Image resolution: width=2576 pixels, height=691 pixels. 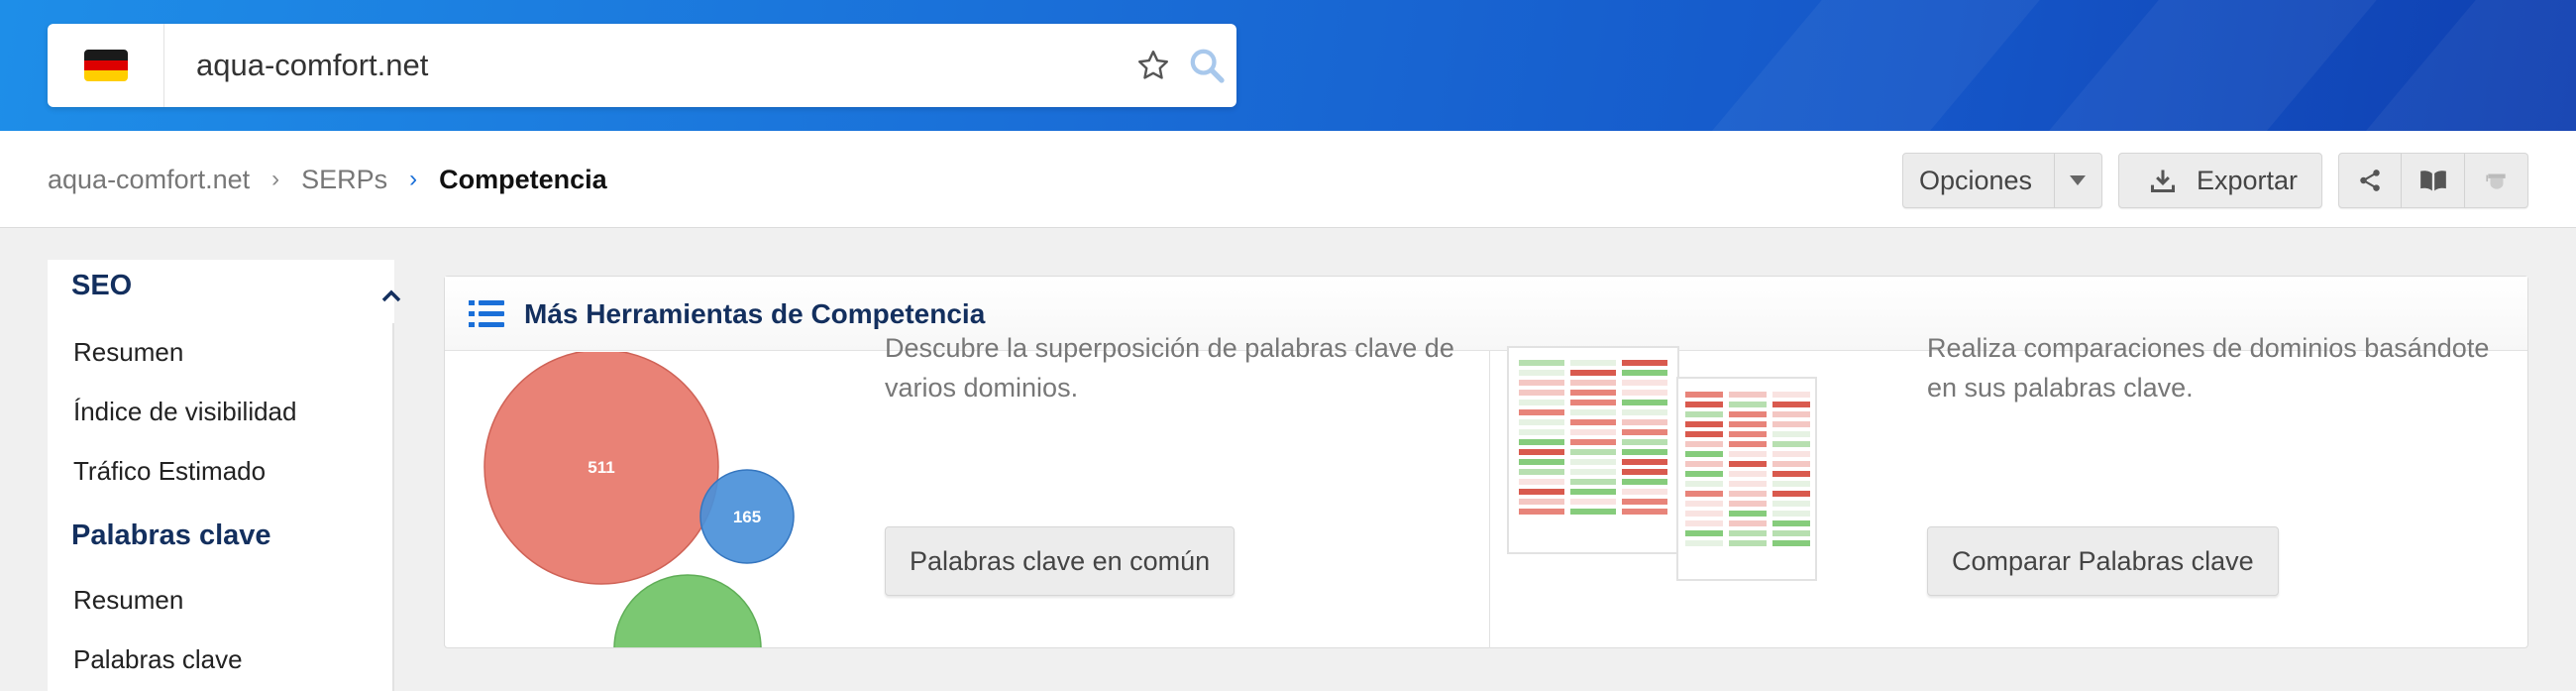 I want to click on download-icon, so click(x=2162, y=181).